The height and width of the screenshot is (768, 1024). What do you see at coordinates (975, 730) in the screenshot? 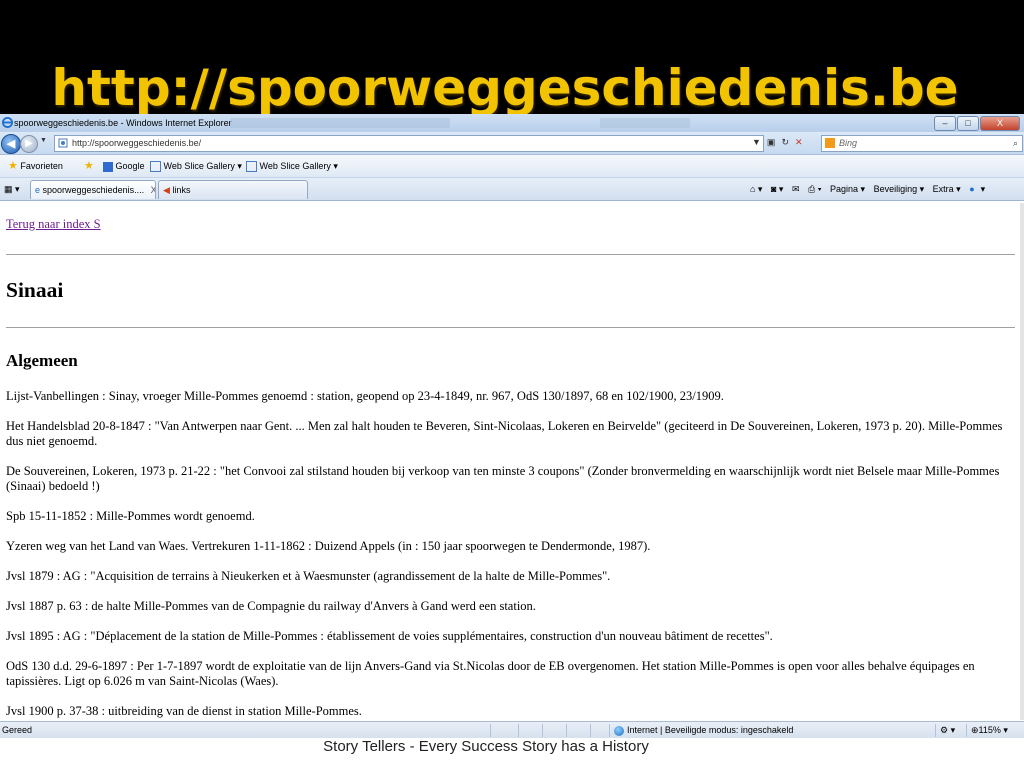
I see `zoom-icon: ⊕` at bounding box center [975, 730].